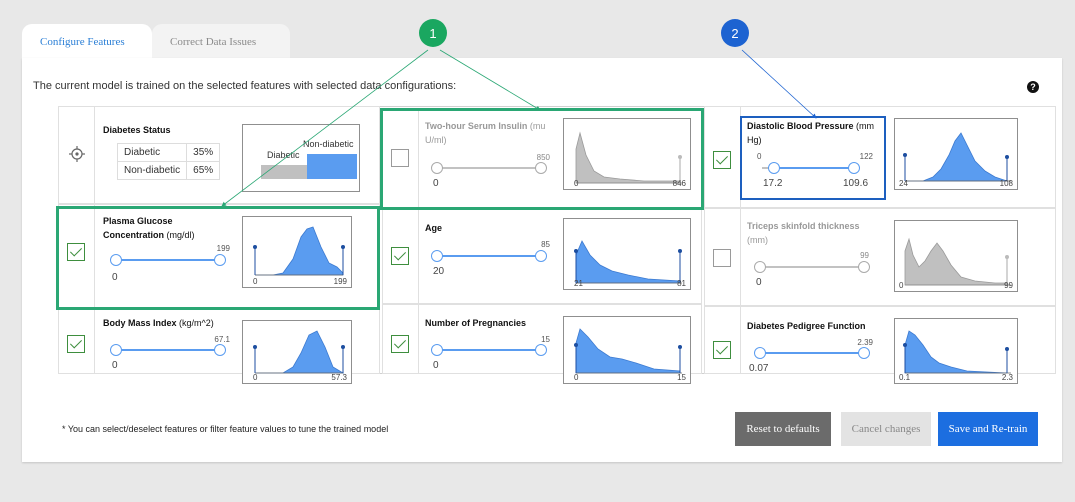 This screenshot has width=1075, height=502. Describe the element at coordinates (760, 353) in the screenshot. I see `pedigree-slider-min-knob` at that location.